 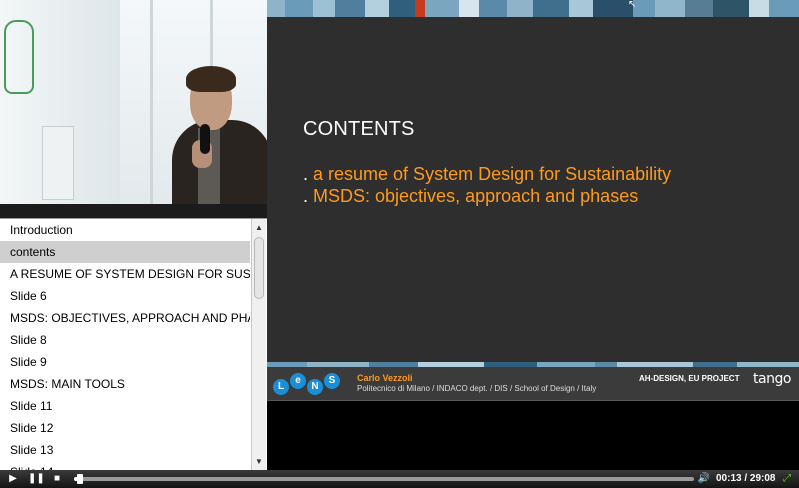 I want to click on video-cabinet, so click(x=58, y=163).